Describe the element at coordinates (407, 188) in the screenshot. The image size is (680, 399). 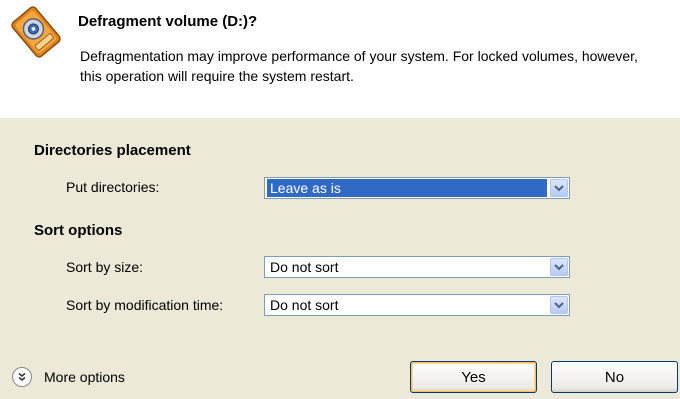
I see `put-directories-value: Leave as is` at that location.